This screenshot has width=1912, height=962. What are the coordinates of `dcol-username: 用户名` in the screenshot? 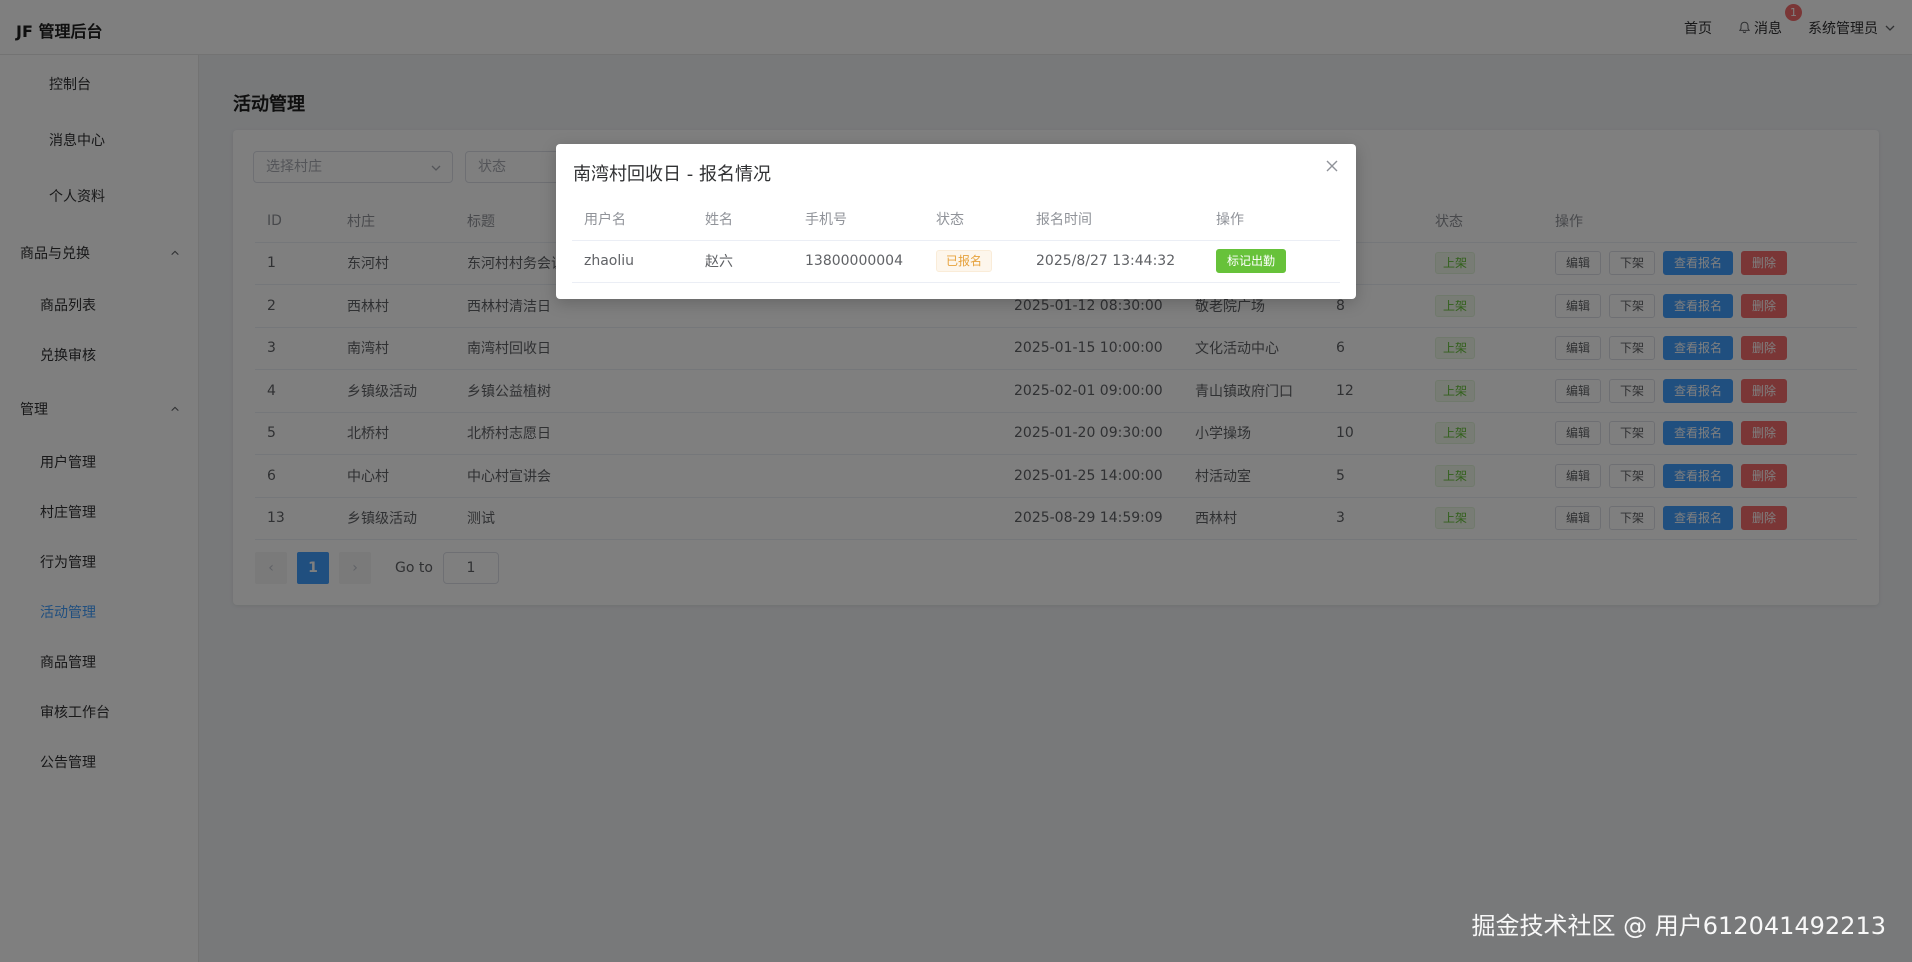 It's located at (632, 219).